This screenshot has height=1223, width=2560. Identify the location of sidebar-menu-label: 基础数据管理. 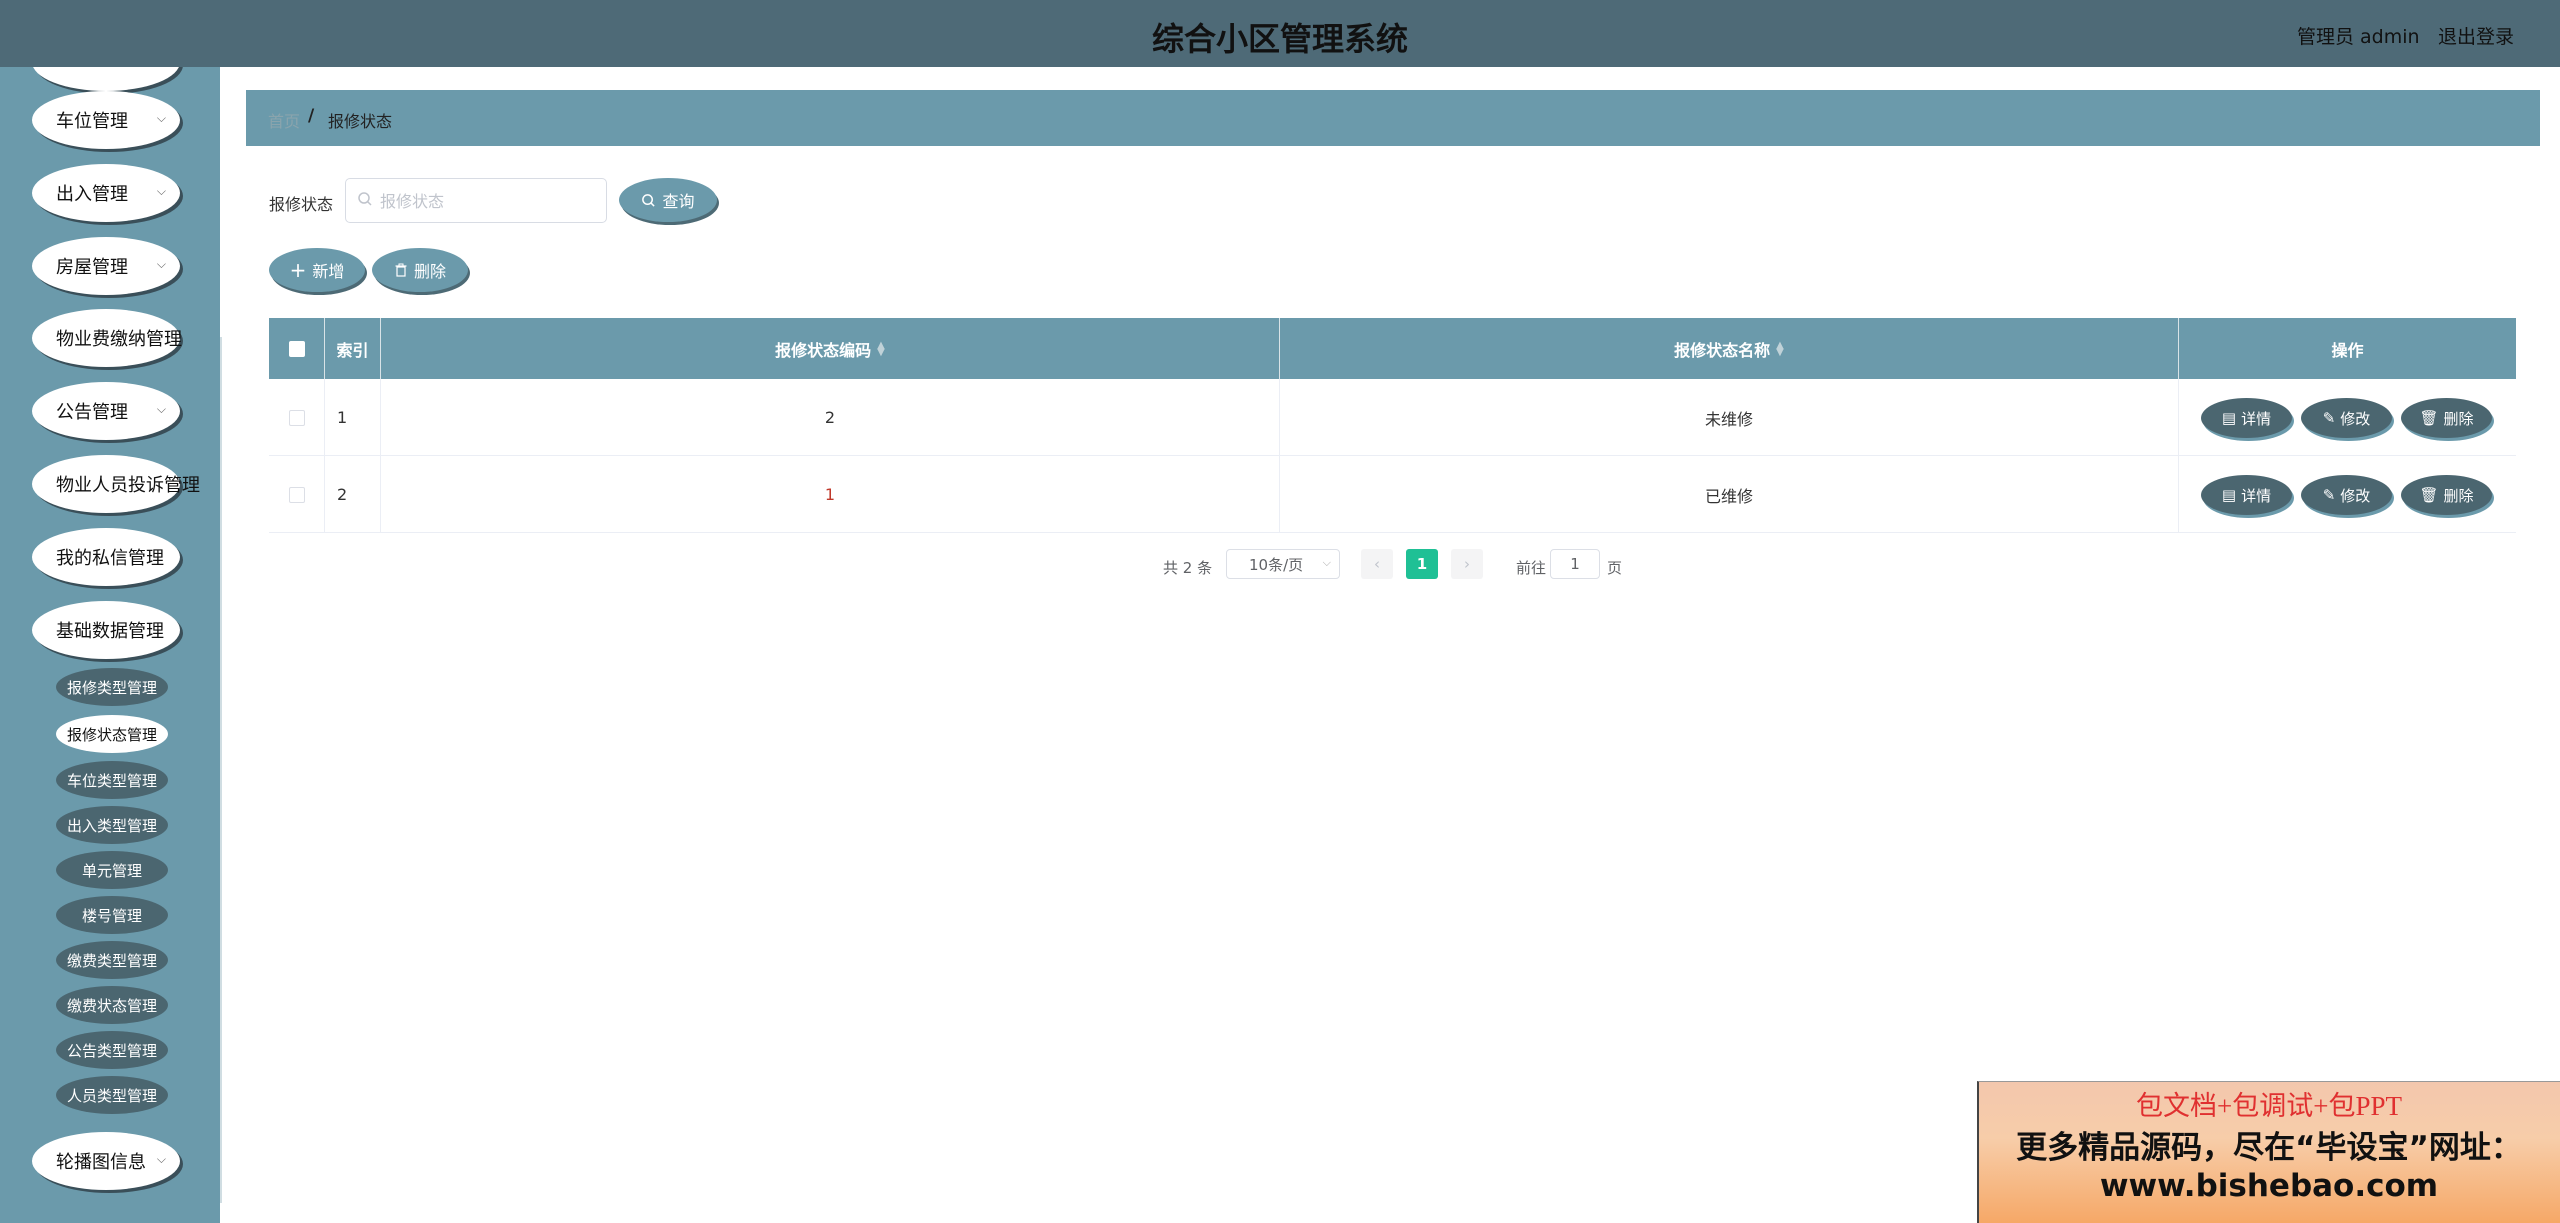
(110, 631).